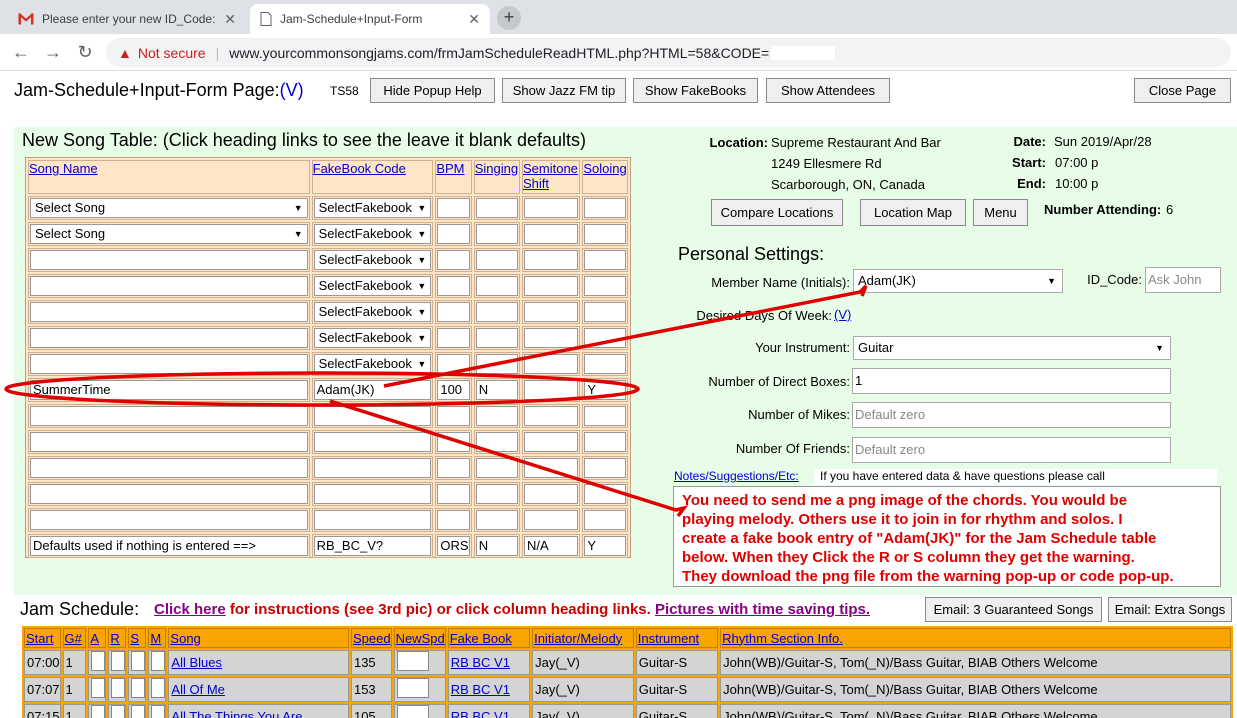  What do you see at coordinates (98, 711) in the screenshot?
I see `a-checkbox` at bounding box center [98, 711].